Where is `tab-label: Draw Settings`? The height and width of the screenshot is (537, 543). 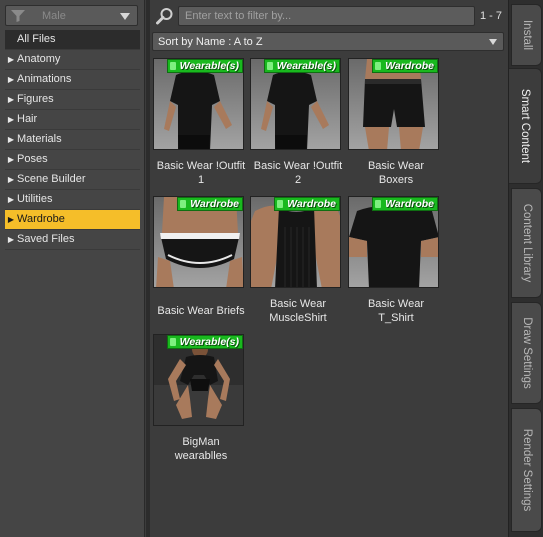 tab-label: Draw Settings is located at coordinates (526, 353).